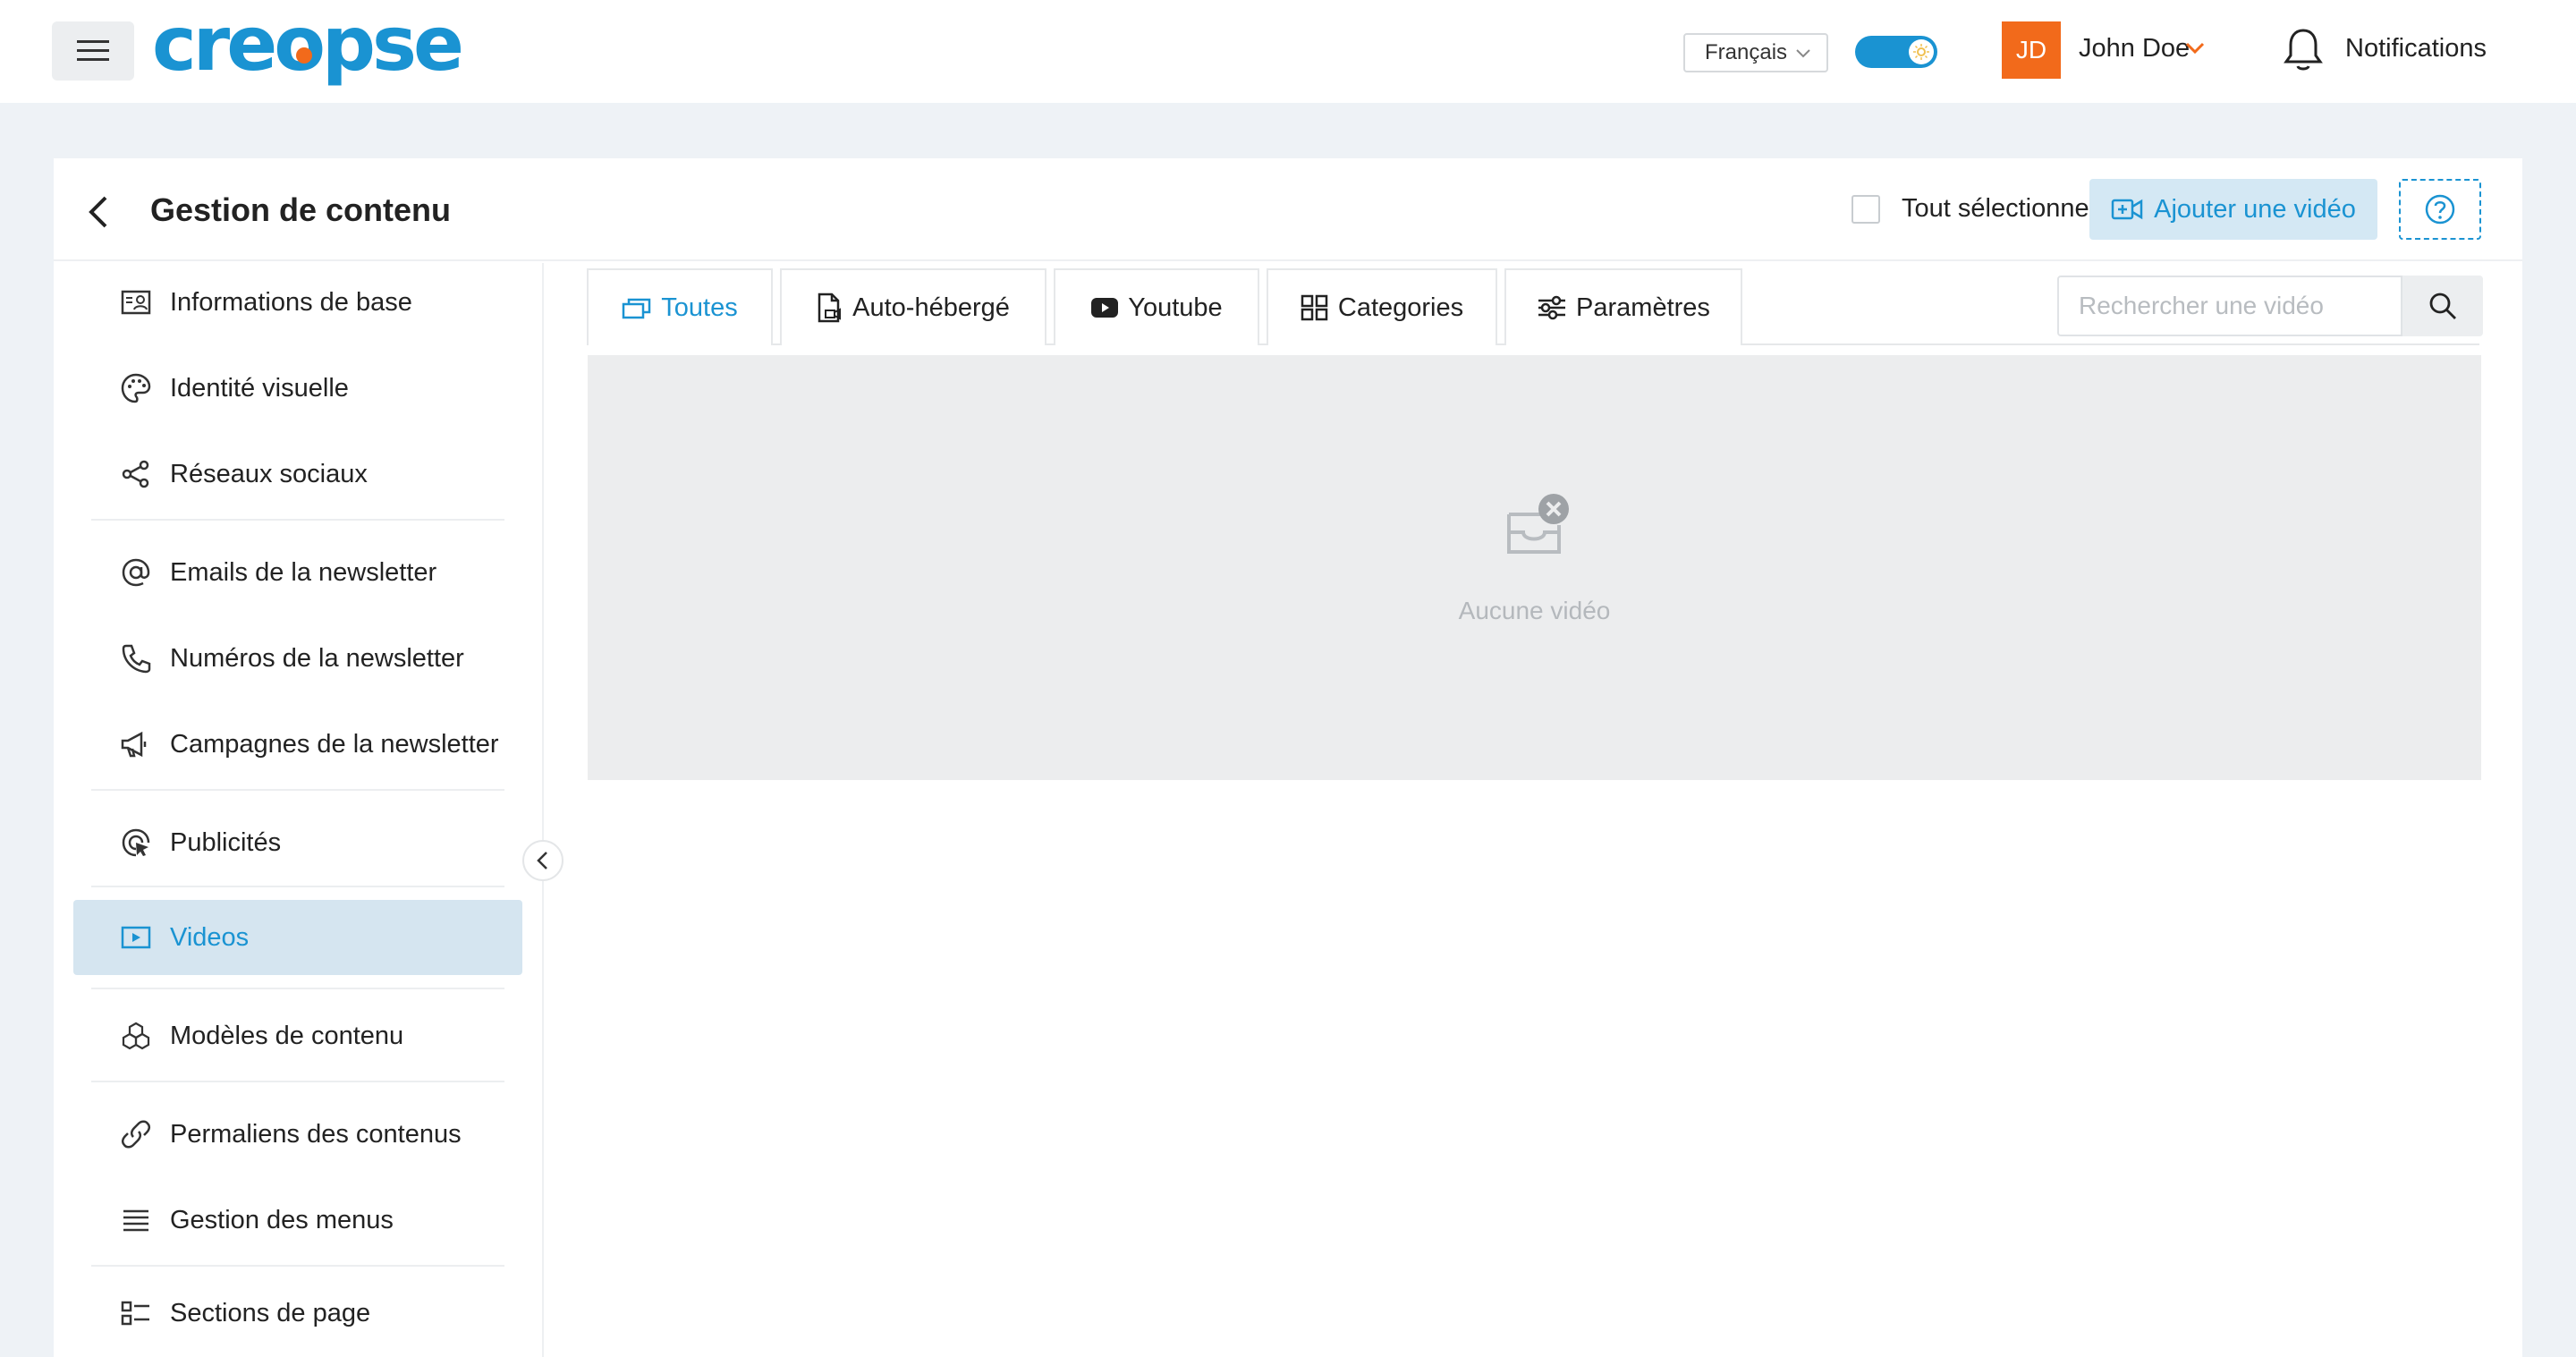  I want to click on tab-label: Toutes, so click(699, 308).